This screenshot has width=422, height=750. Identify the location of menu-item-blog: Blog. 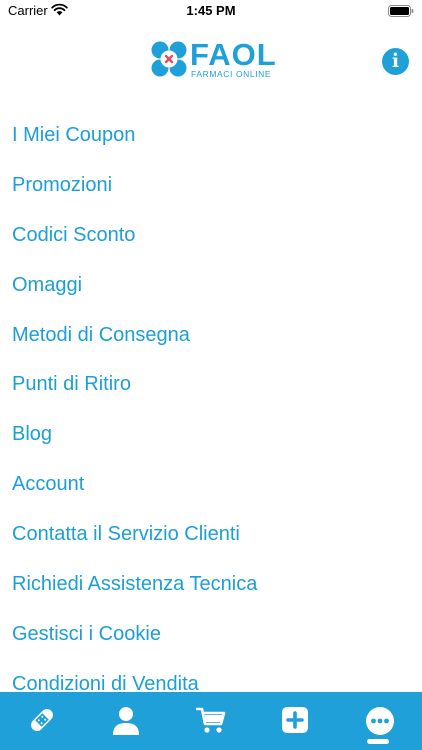
(211, 434).